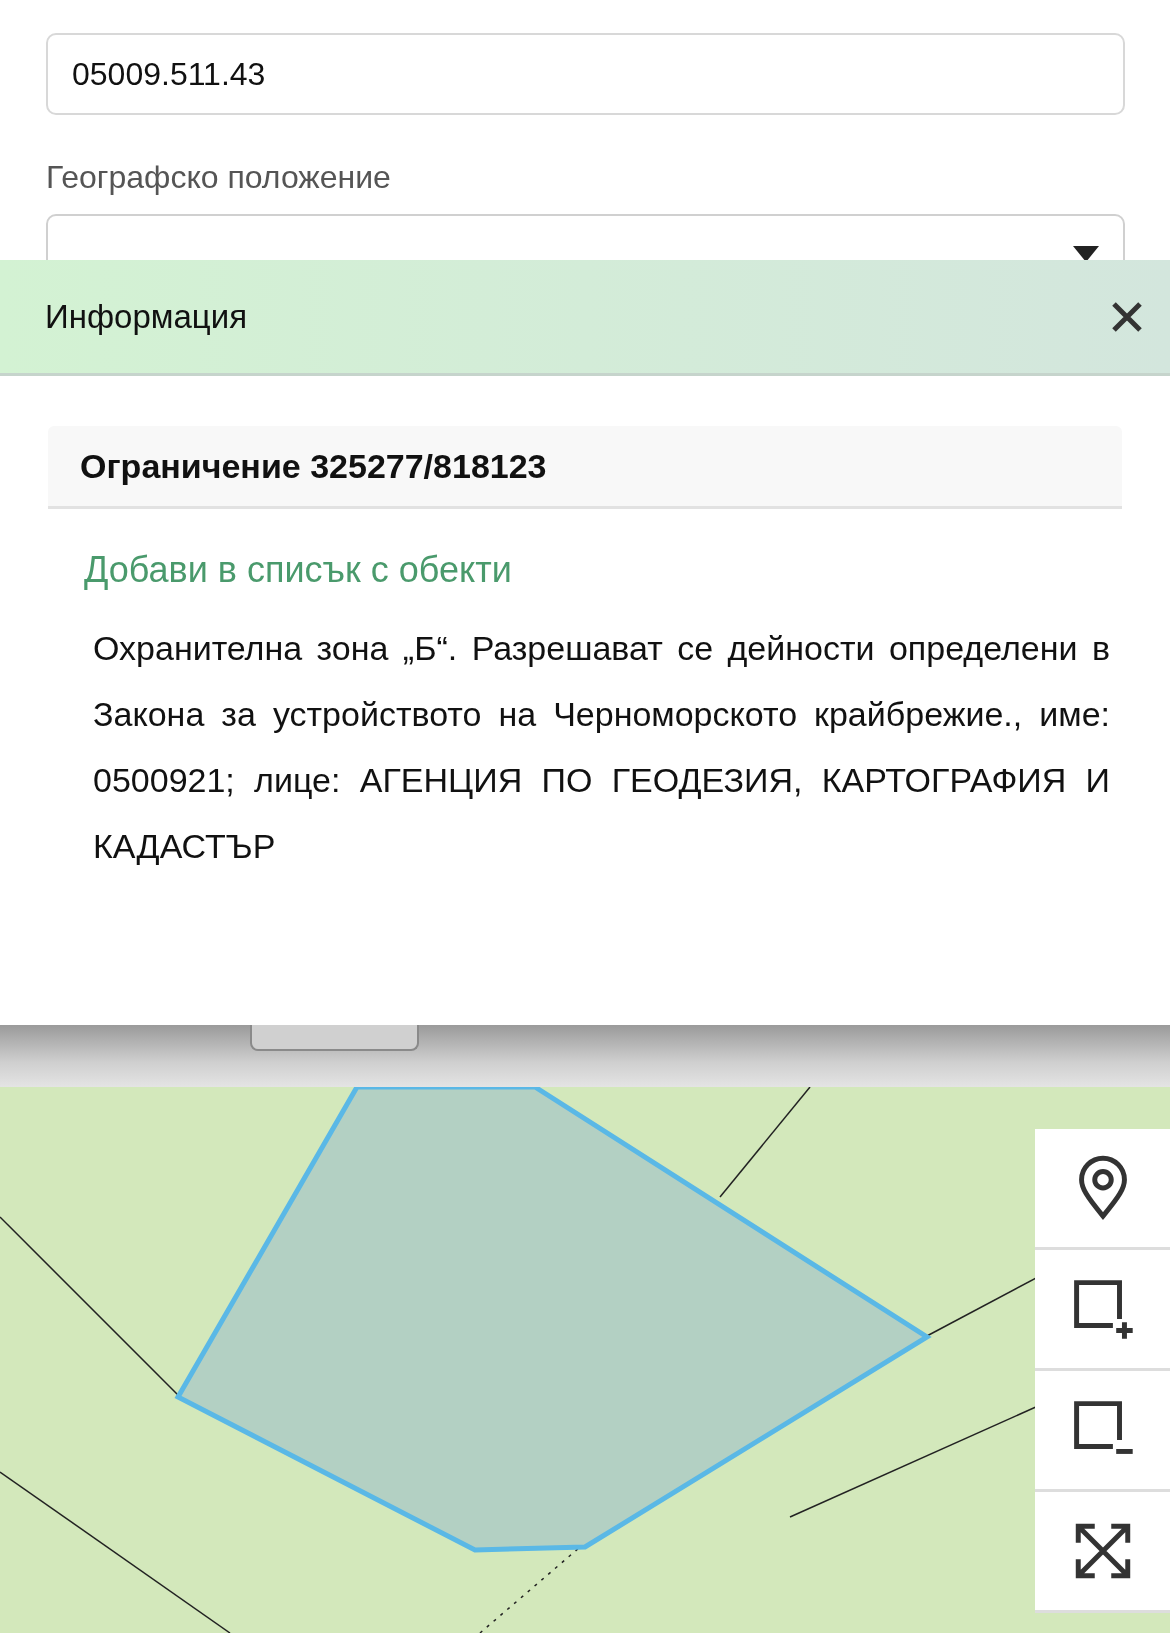  I want to click on field-label: Географско положение, so click(219, 177).